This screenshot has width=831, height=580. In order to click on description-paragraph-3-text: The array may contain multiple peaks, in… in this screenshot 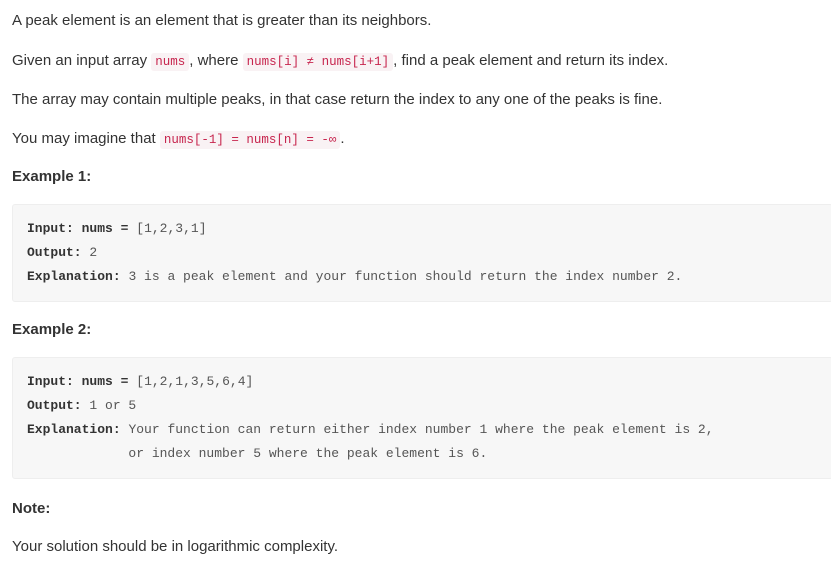, I will do `click(337, 99)`.